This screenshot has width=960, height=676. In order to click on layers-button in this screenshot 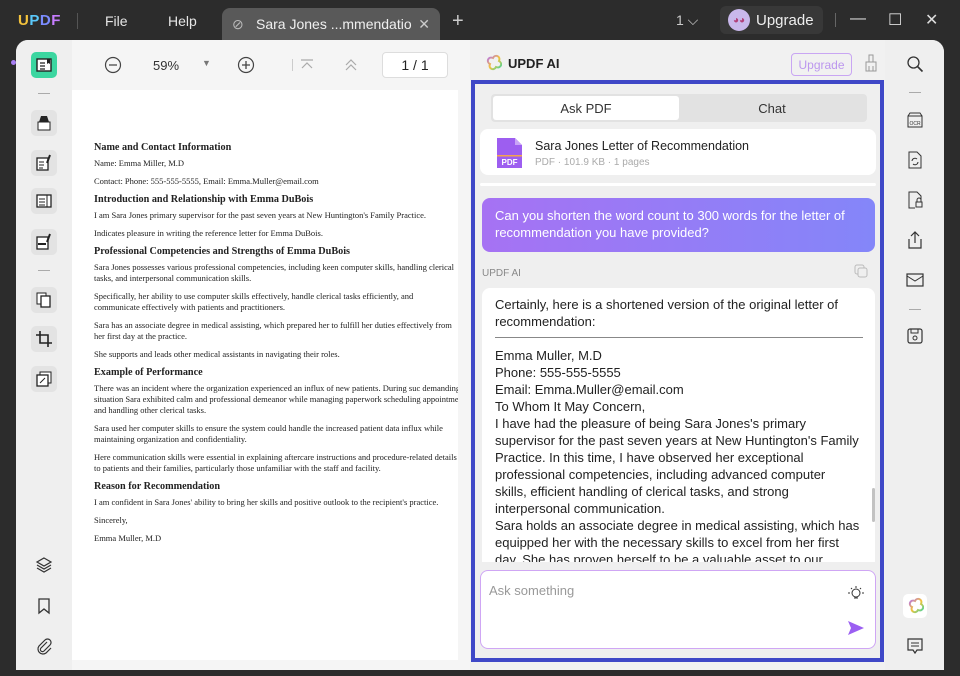, I will do `click(44, 565)`.